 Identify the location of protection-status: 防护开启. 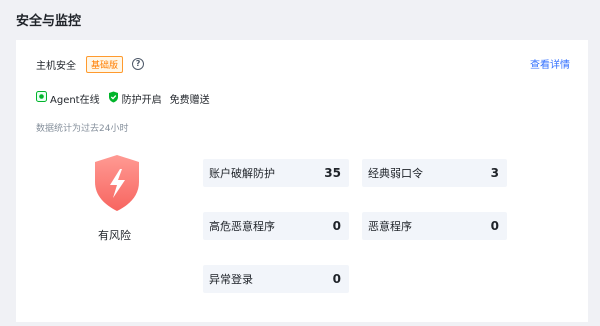
(135, 98).